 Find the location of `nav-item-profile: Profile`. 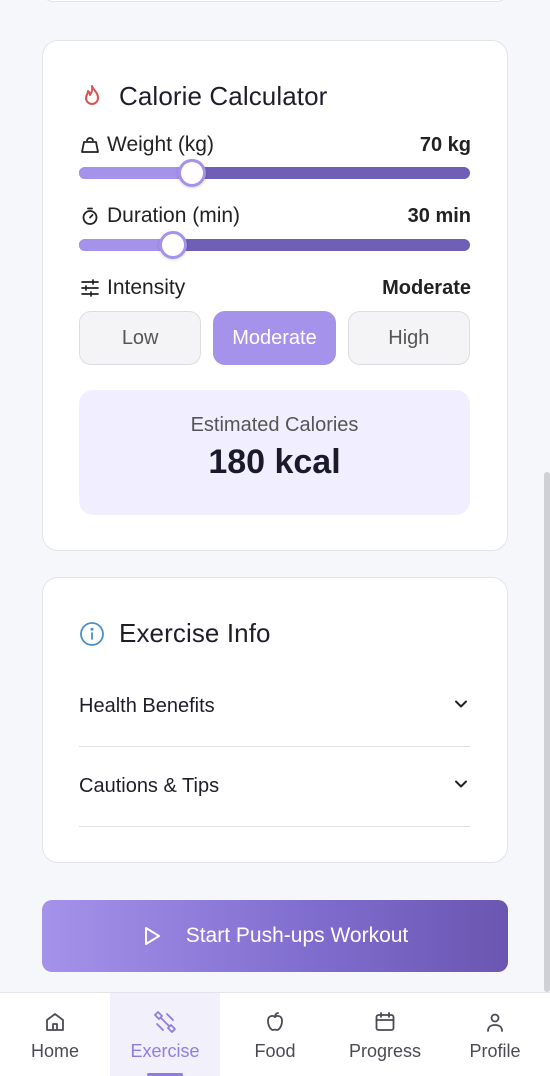

nav-item-profile: Profile is located at coordinates (495, 1034).